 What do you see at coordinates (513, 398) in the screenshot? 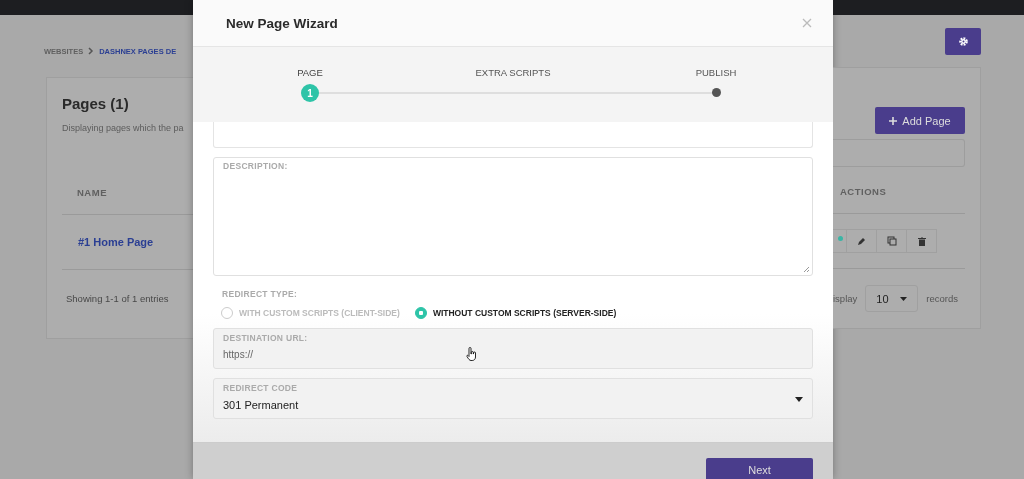
I see `redirect-code-select: REDIRECT CODE 301 Permanent` at bounding box center [513, 398].